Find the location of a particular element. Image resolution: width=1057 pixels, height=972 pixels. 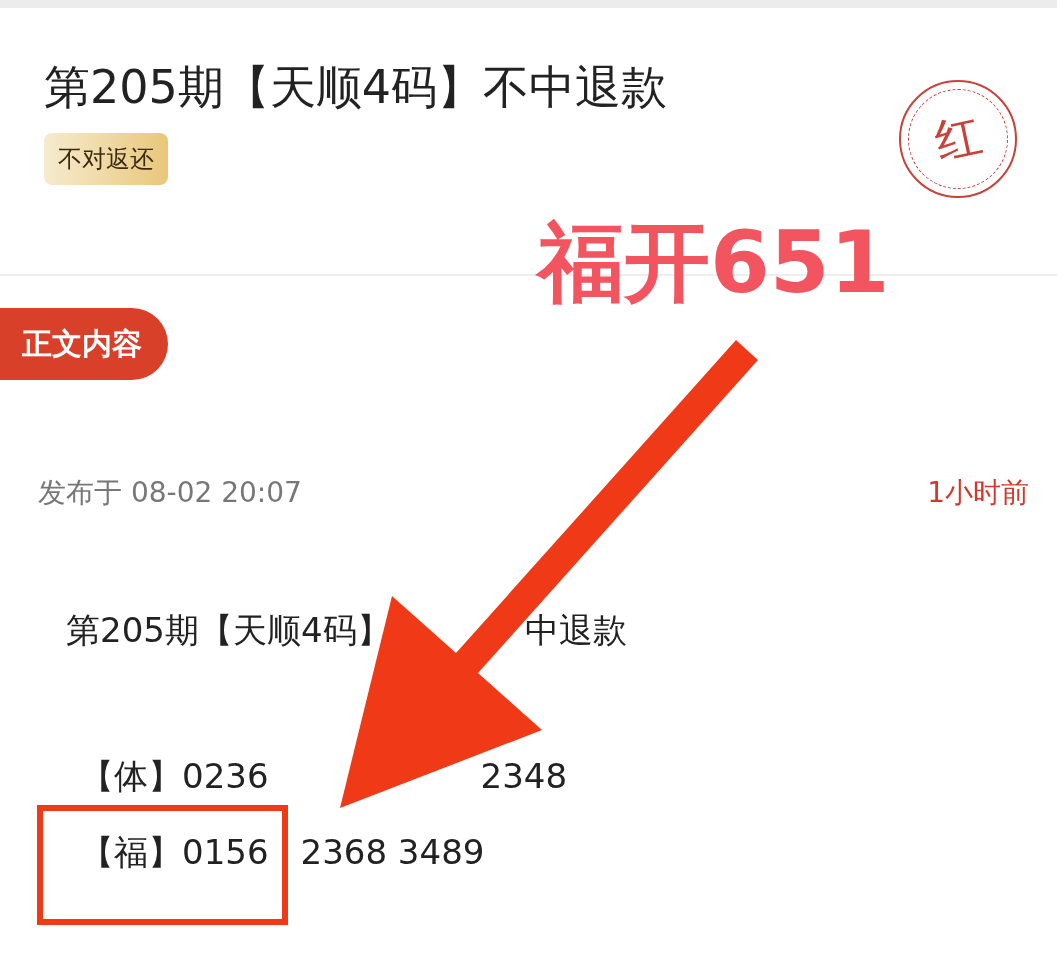

body-heading: 第205期【天顺4码】 is located at coordinates (228, 630).